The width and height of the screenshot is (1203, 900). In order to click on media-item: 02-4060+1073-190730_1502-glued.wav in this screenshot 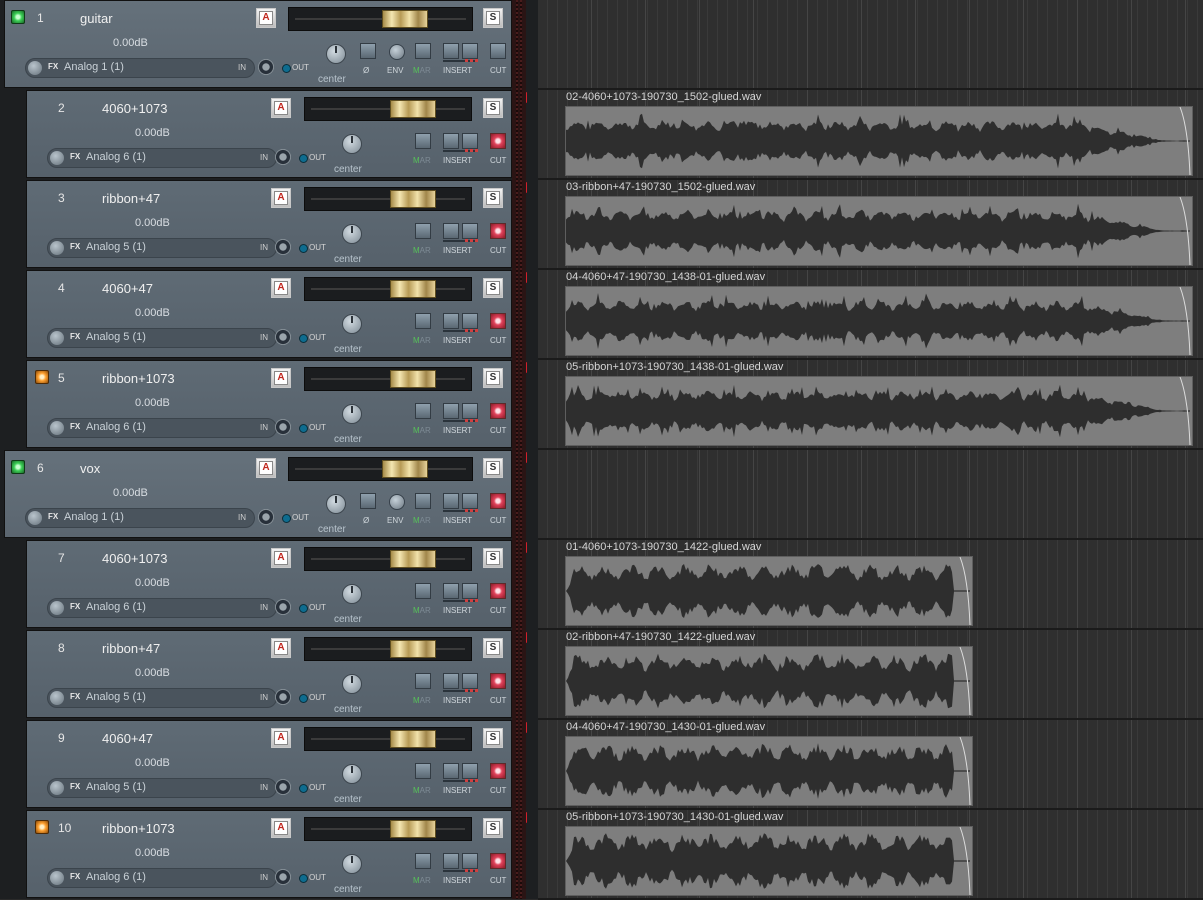, I will do `click(879, 134)`.